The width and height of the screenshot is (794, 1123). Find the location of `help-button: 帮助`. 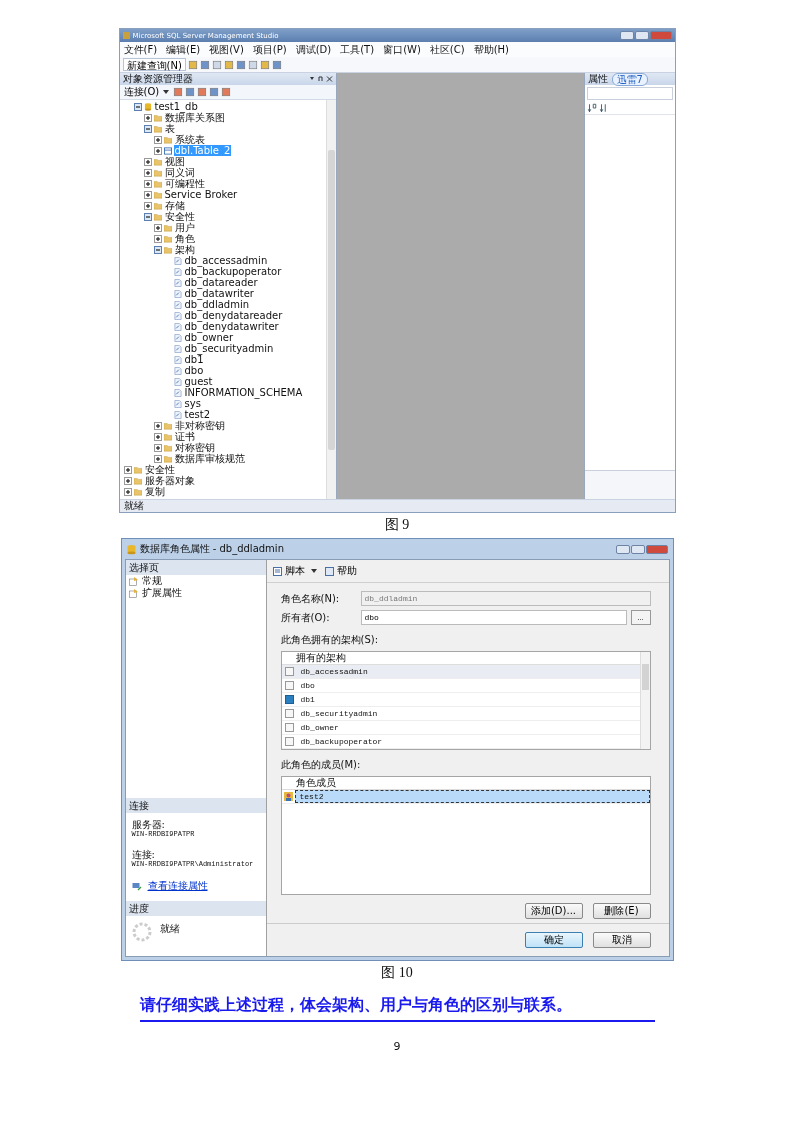

help-button: 帮助 is located at coordinates (340, 571).